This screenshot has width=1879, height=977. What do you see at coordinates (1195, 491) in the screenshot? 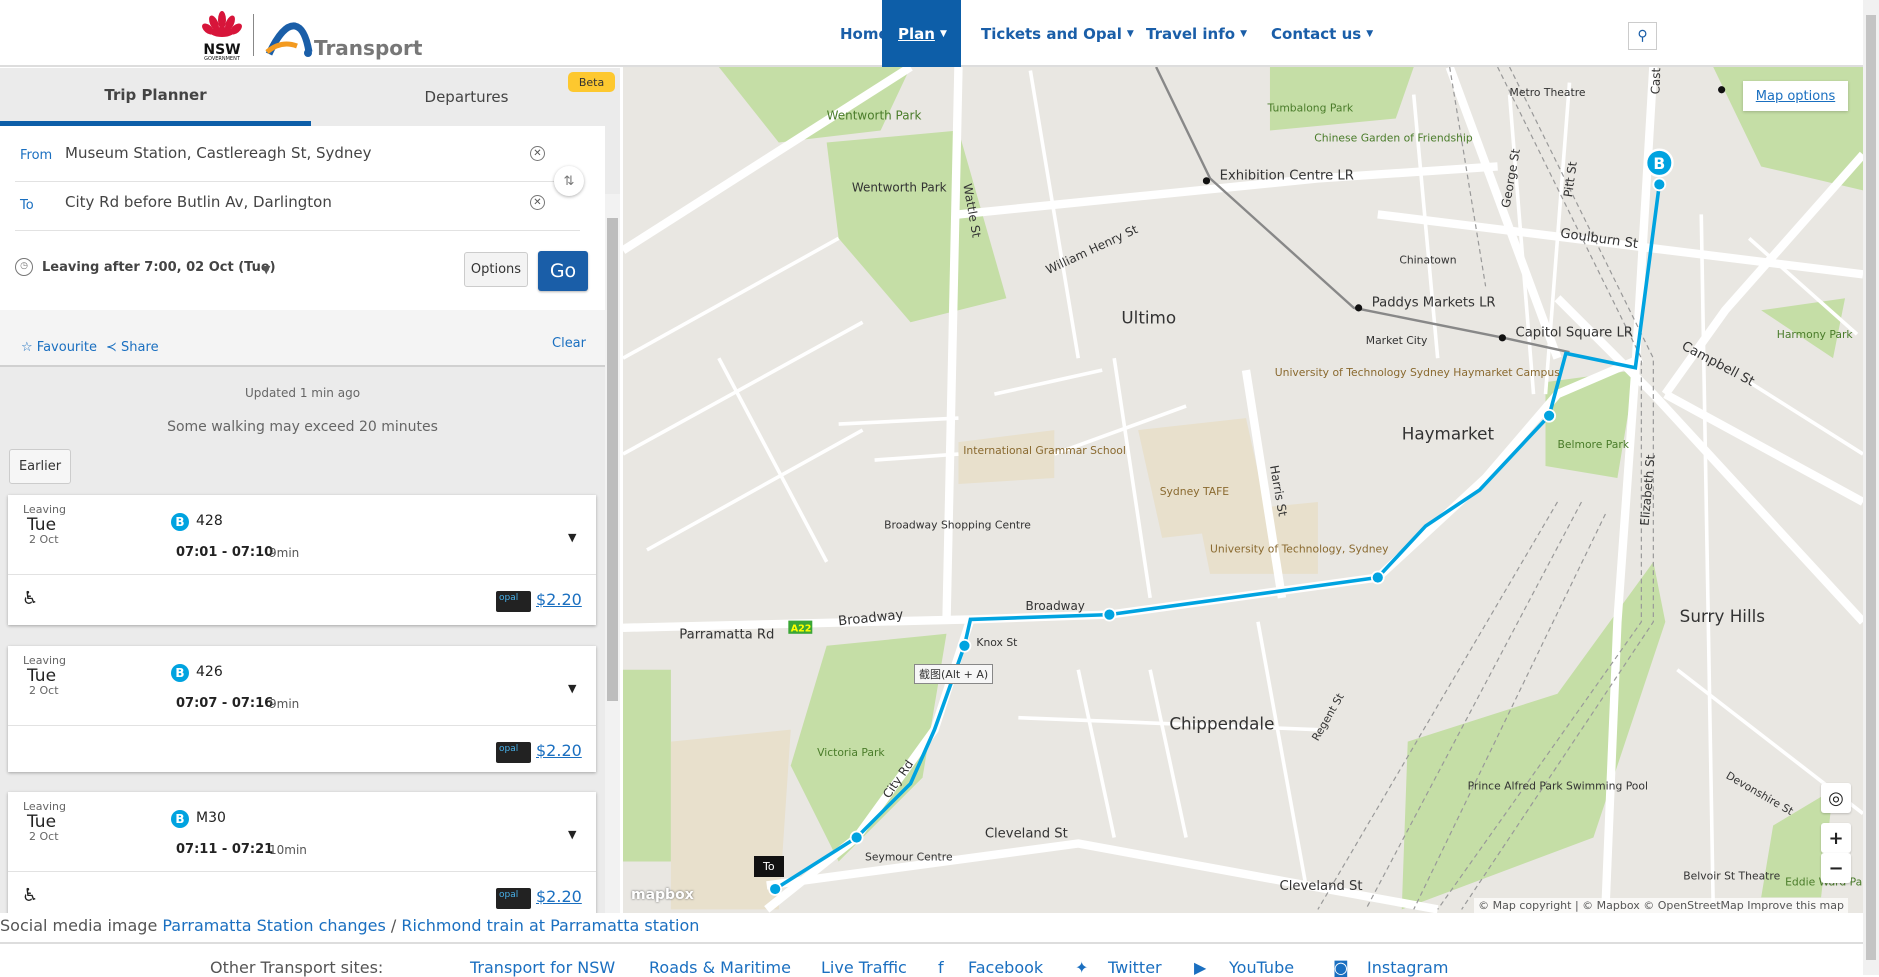
I see `map-label: Sydney TAFE` at bounding box center [1195, 491].